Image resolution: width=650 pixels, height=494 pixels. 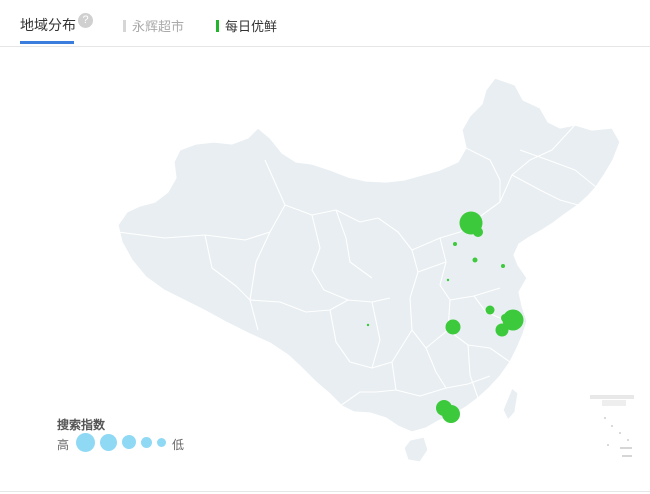 What do you see at coordinates (85, 20) in the screenshot?
I see `help-icon: ?` at bounding box center [85, 20].